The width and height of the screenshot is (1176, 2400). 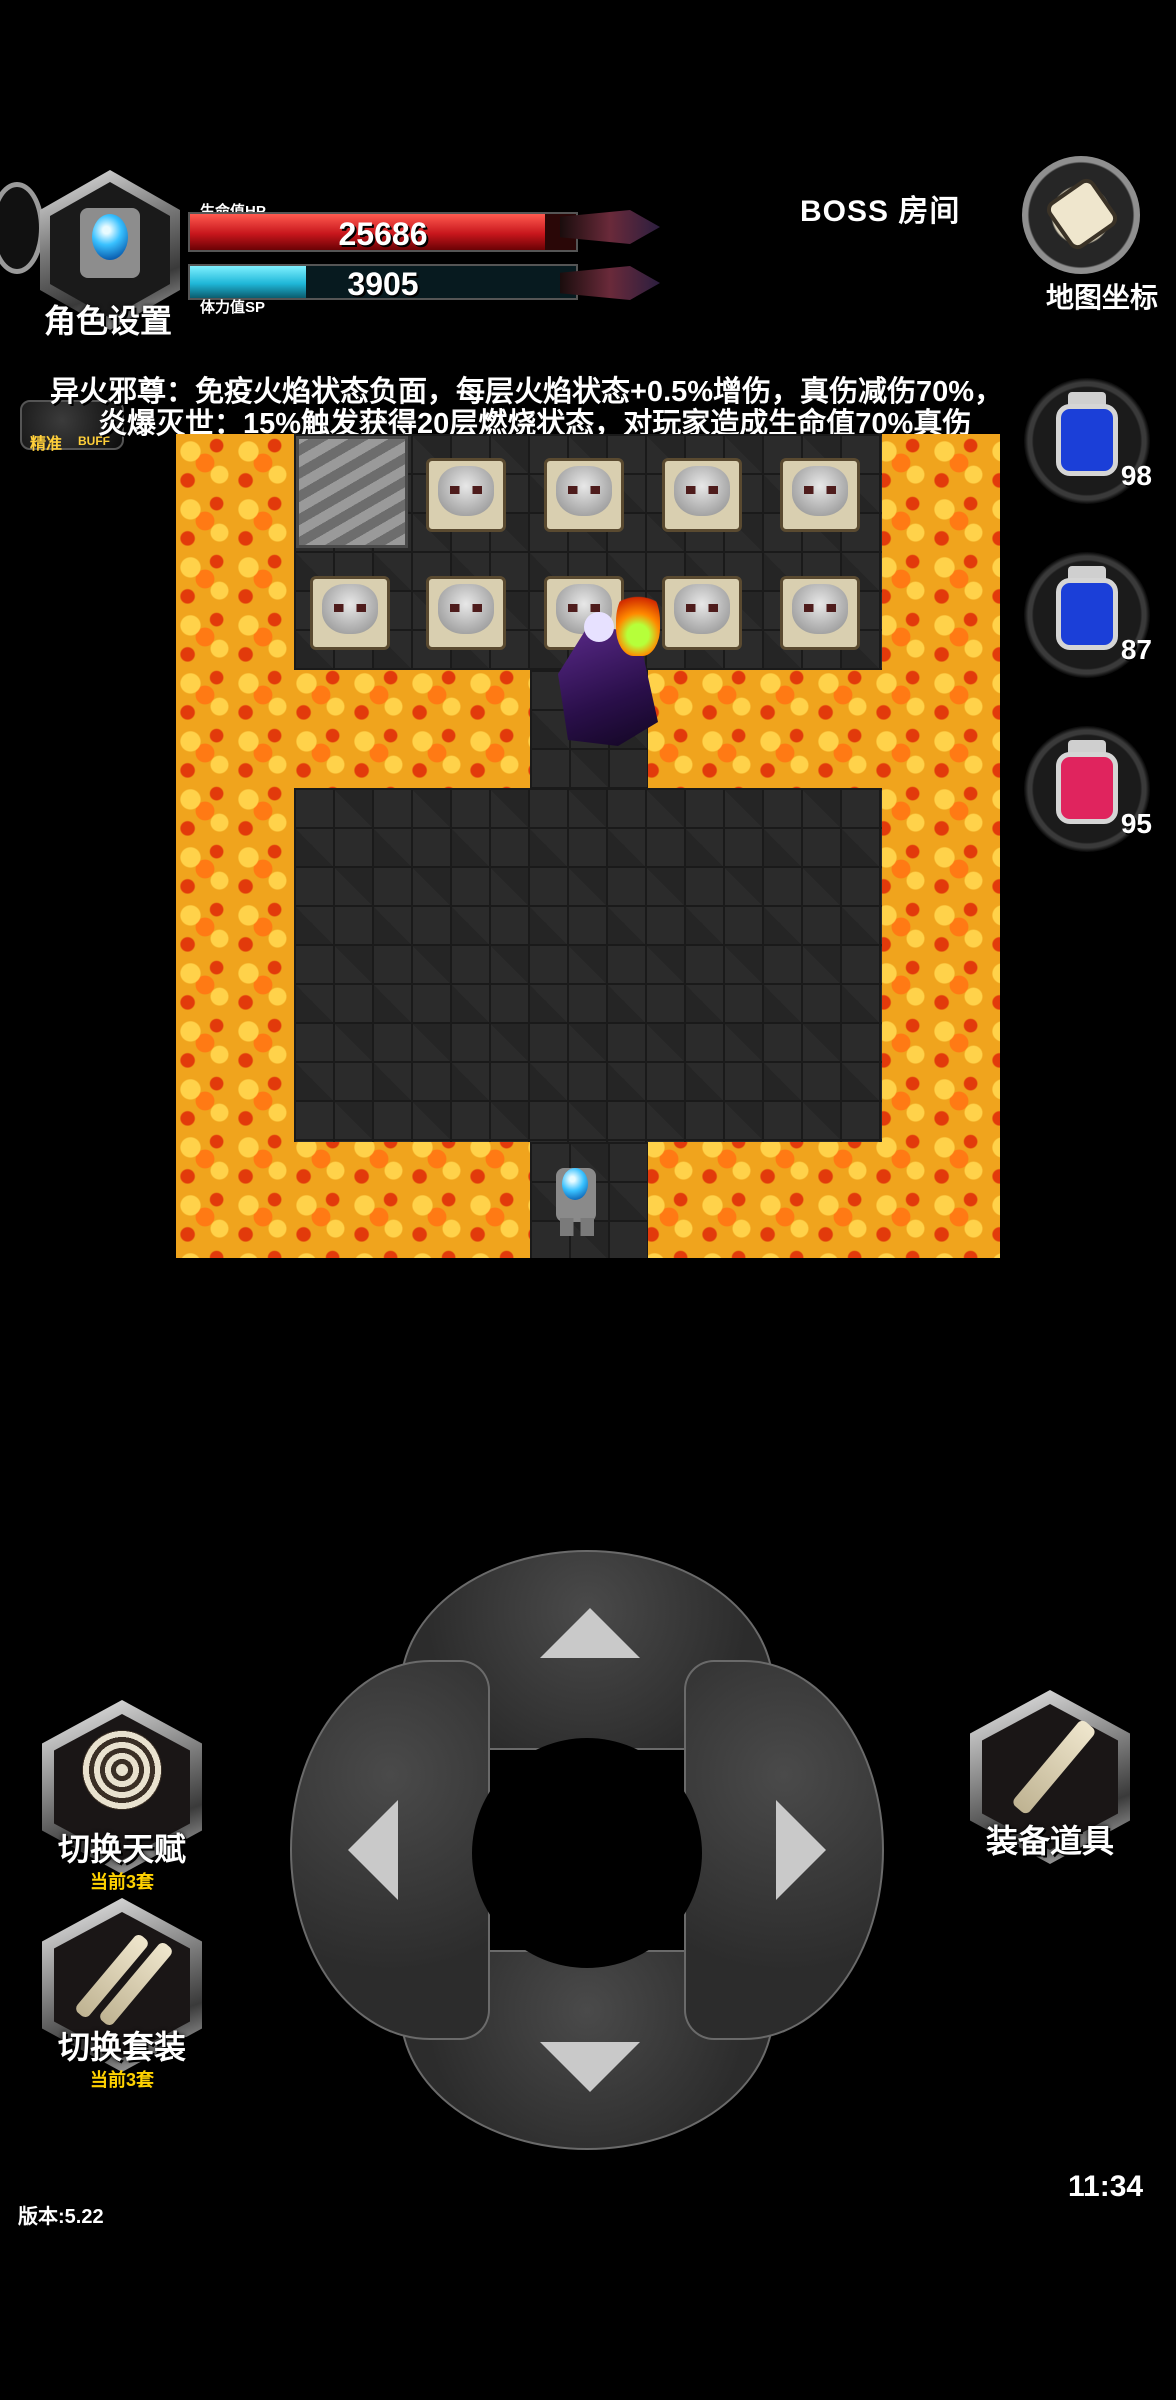 What do you see at coordinates (352, 492) in the screenshot?
I see `stairs-icon` at bounding box center [352, 492].